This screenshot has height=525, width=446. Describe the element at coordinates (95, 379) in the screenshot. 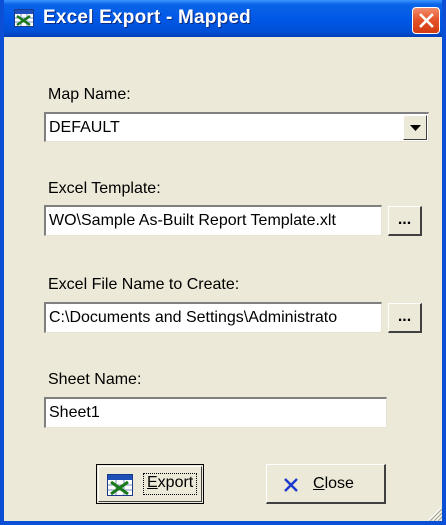

I see `sheet-name-label: Sheet Name:` at that location.